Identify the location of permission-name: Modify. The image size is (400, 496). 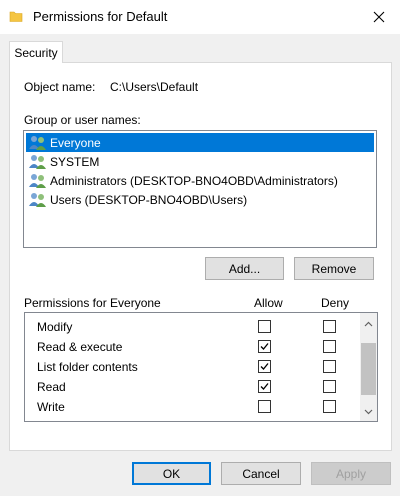
(55, 327).